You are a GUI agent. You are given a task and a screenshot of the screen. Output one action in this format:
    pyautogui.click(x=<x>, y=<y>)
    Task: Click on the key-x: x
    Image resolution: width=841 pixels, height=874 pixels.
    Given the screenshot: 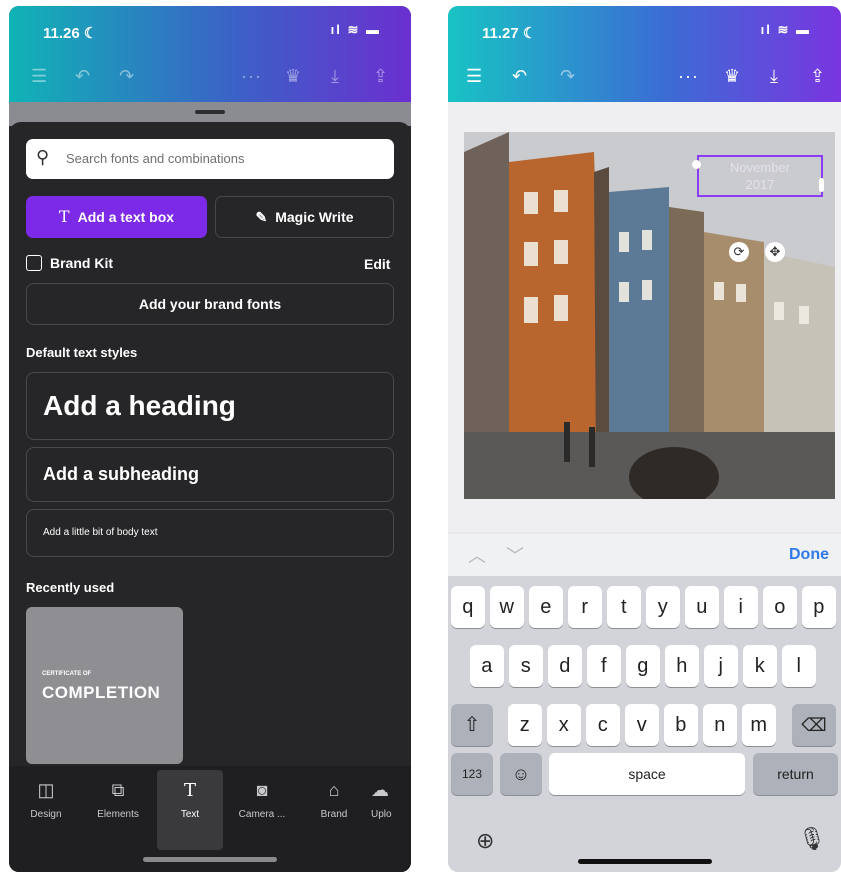 What is the action you would take?
    pyautogui.click(x=564, y=725)
    